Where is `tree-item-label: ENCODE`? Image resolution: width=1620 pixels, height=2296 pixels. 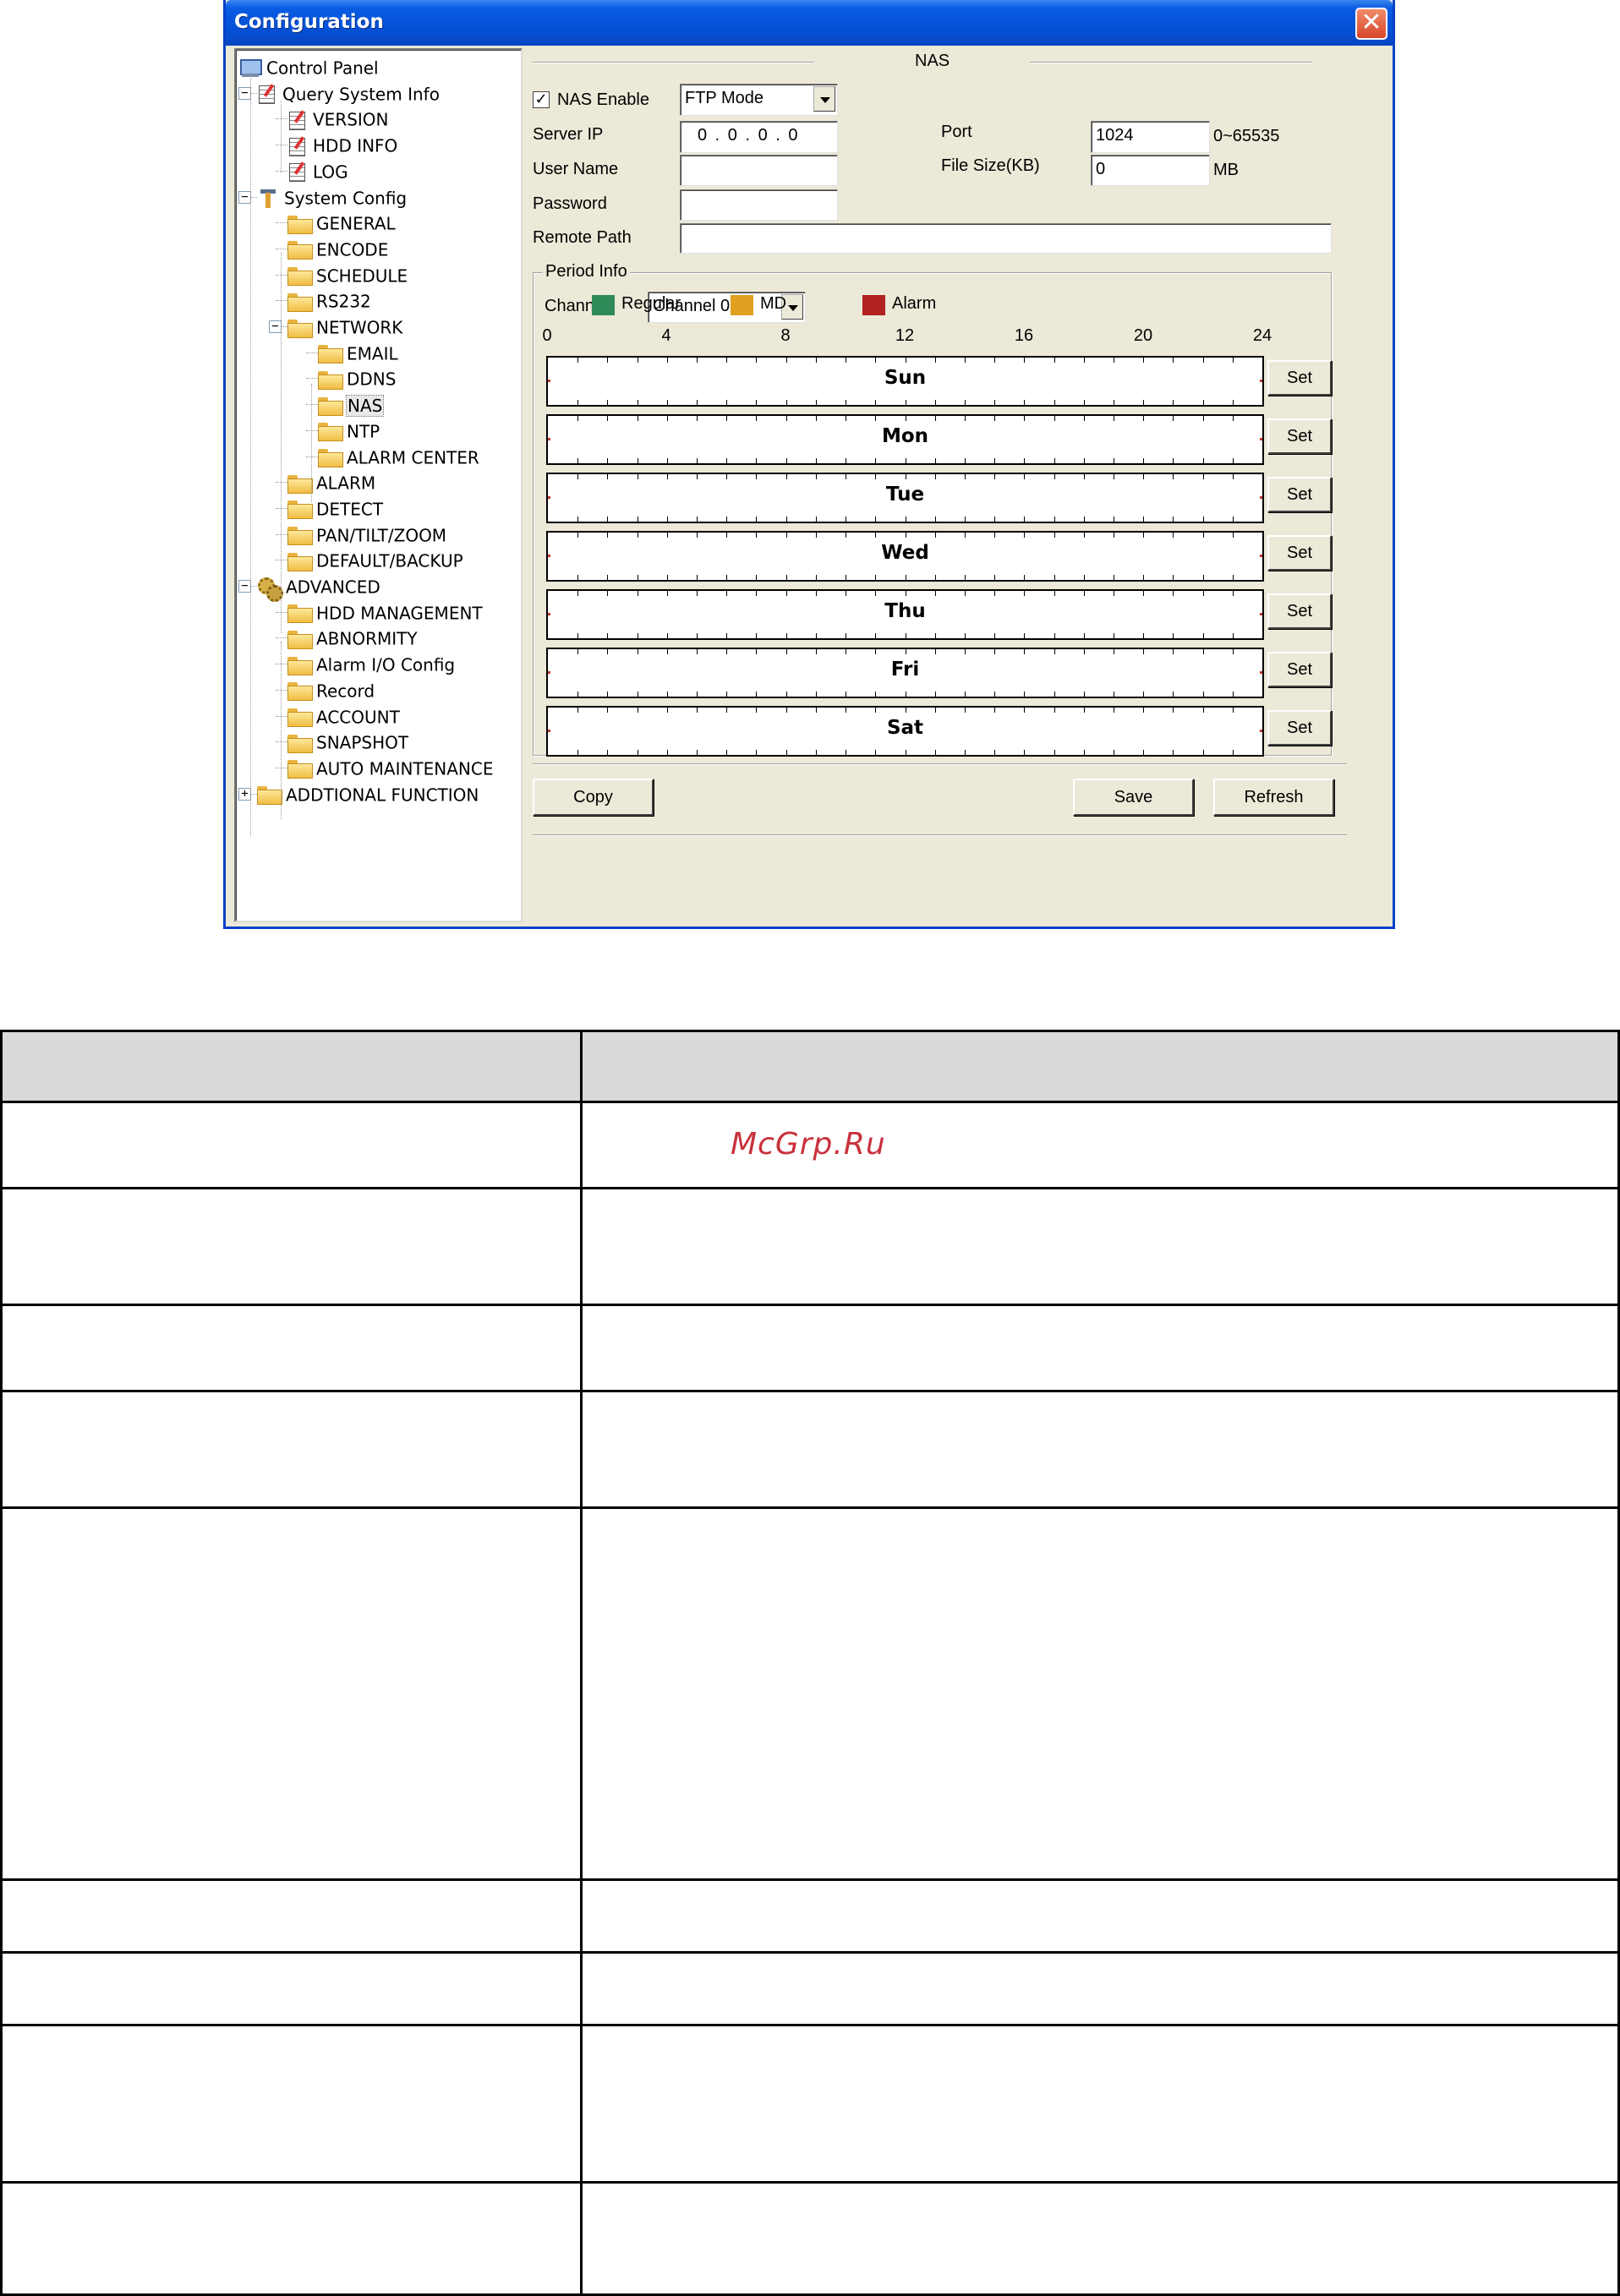 tree-item-label: ENCODE is located at coordinates (352, 249).